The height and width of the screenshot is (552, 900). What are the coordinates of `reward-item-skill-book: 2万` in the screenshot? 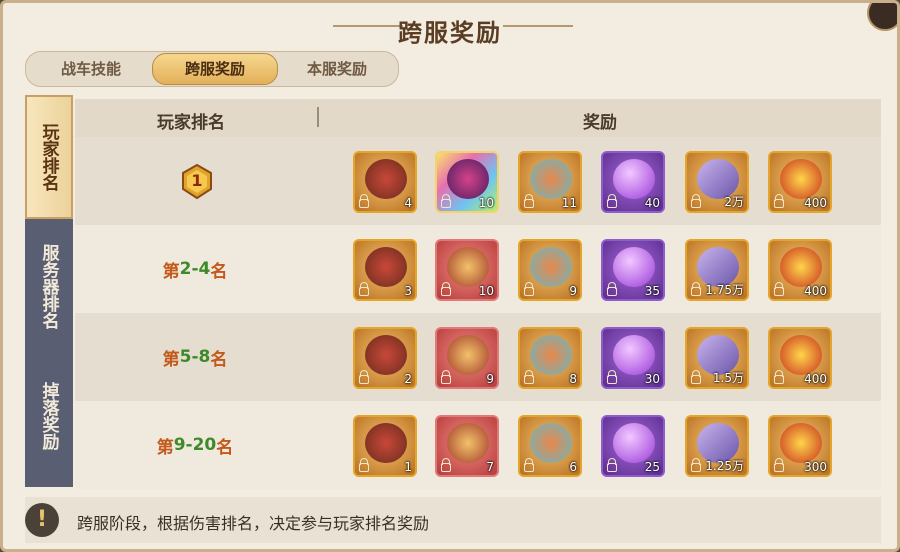 It's located at (717, 182).